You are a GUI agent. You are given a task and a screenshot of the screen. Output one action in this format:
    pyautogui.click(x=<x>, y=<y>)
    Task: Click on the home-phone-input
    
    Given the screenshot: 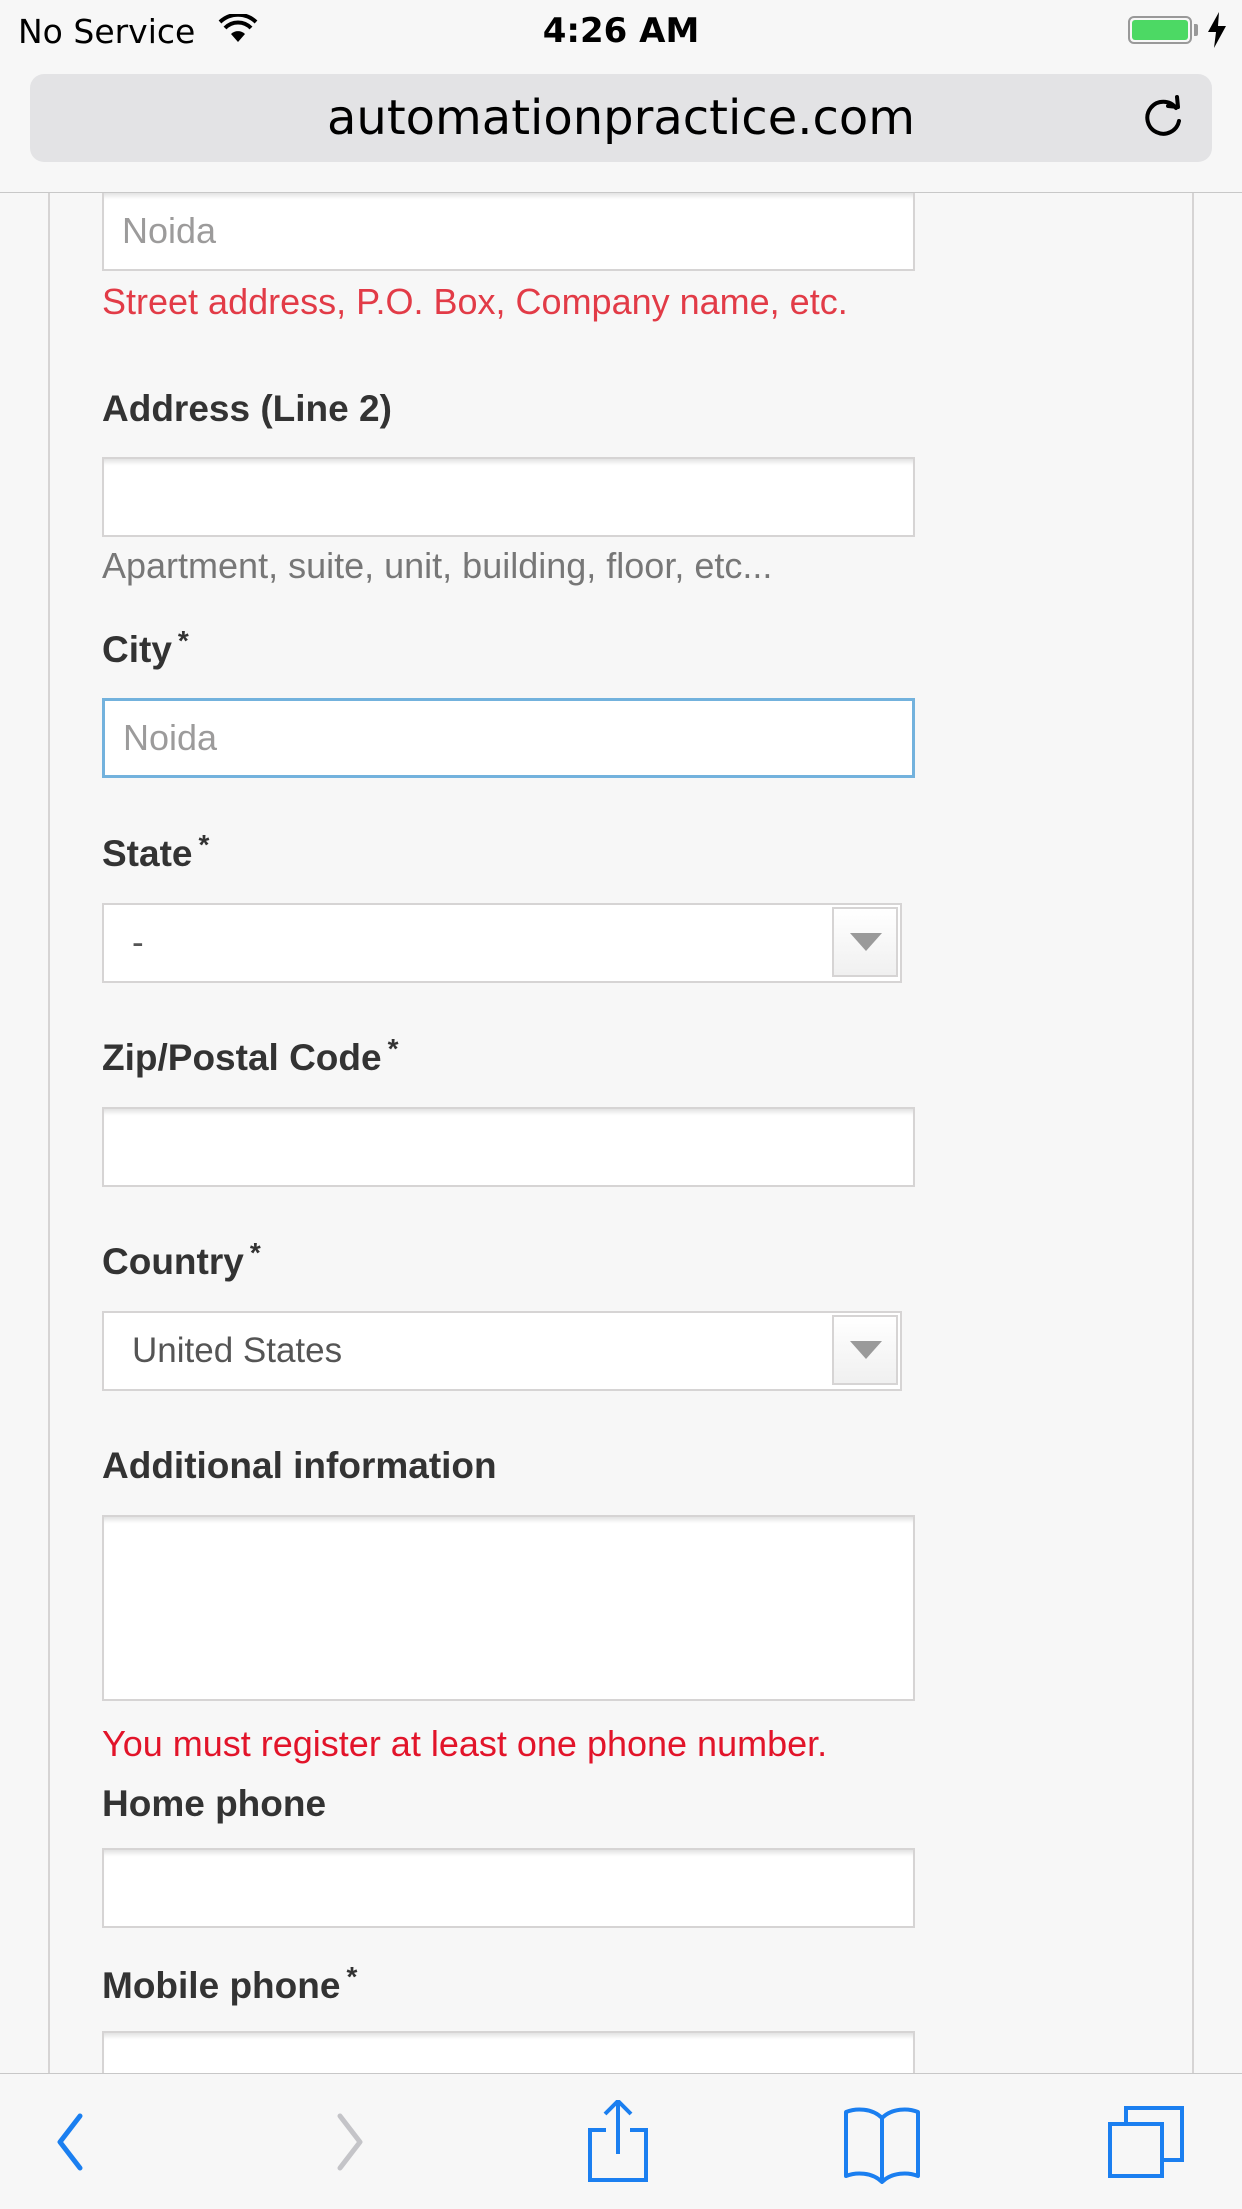 What is the action you would take?
    pyautogui.click(x=508, y=1888)
    